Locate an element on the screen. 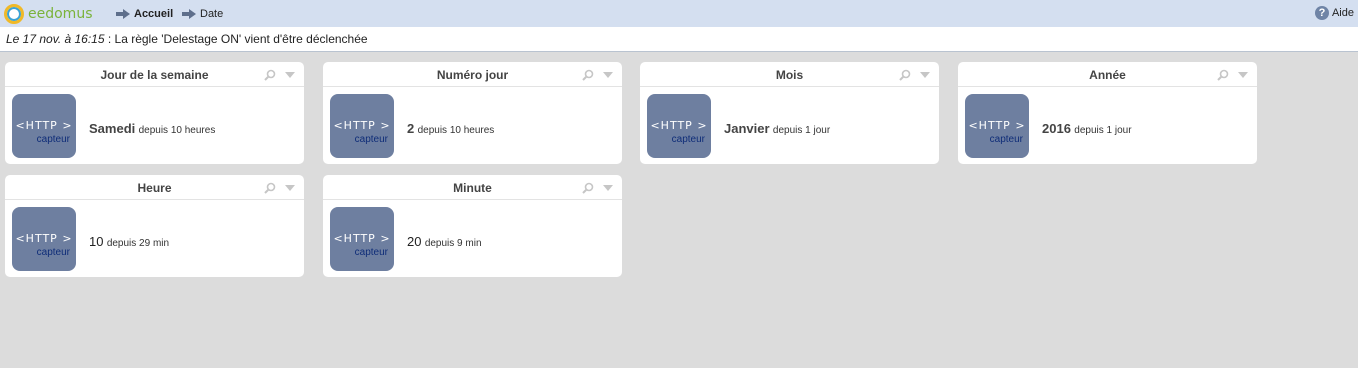  card-header: Année is located at coordinates (1107, 74).